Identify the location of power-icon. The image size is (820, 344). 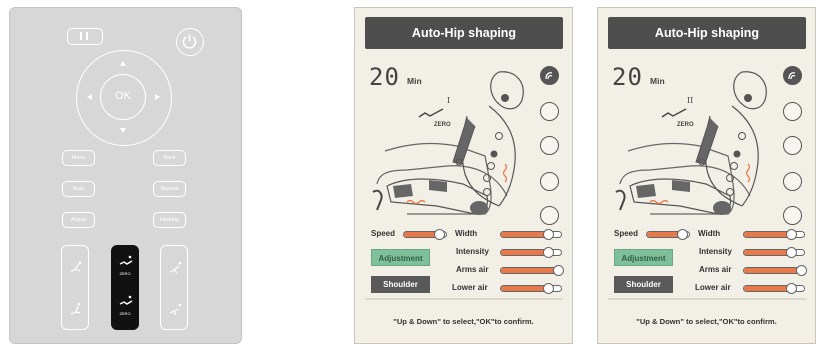
(189, 41).